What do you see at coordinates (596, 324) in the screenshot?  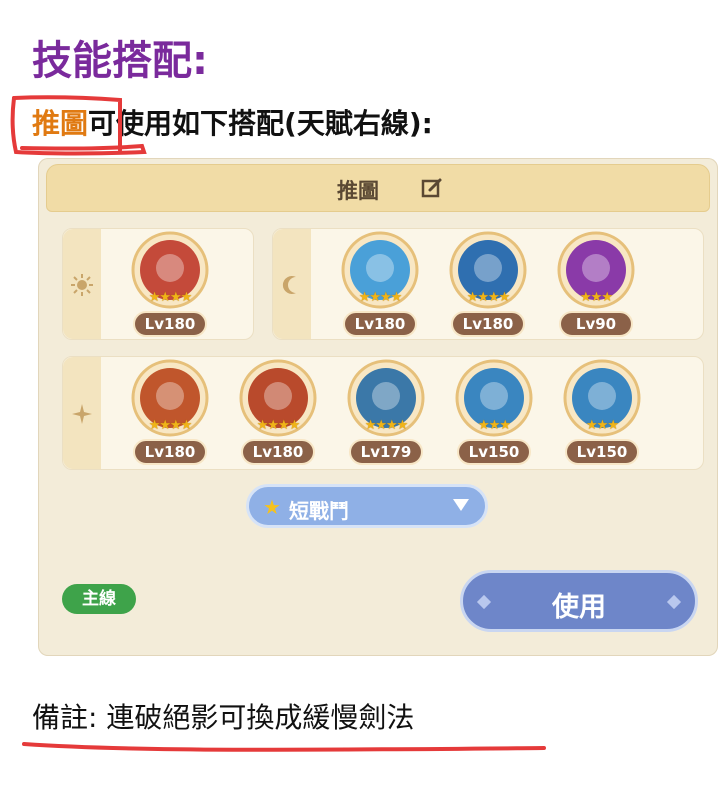 I see `skill-level-badge: Lv90` at bounding box center [596, 324].